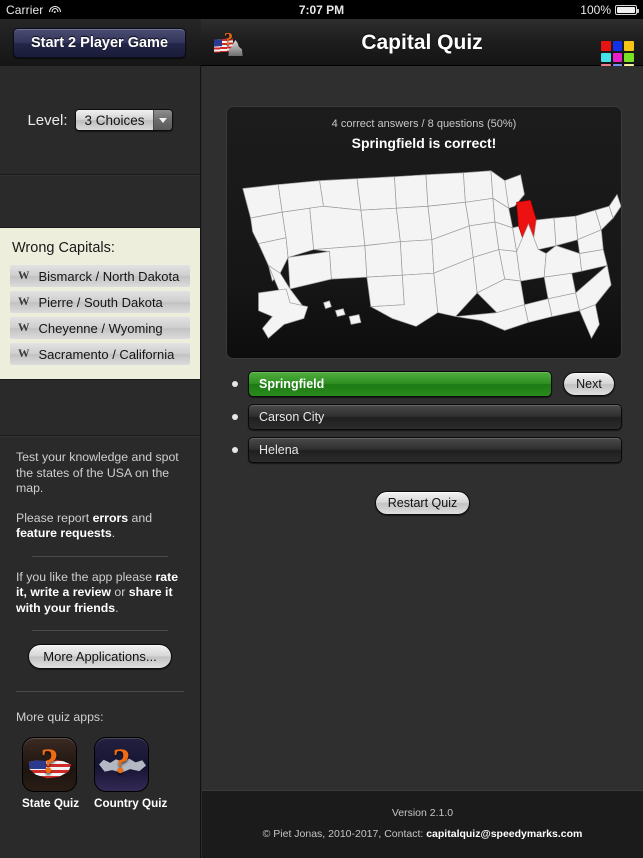 This screenshot has height=858, width=643. I want to click on copyright-prefix: © Piet Jonas, 2010-2017, Contact:, so click(344, 834).